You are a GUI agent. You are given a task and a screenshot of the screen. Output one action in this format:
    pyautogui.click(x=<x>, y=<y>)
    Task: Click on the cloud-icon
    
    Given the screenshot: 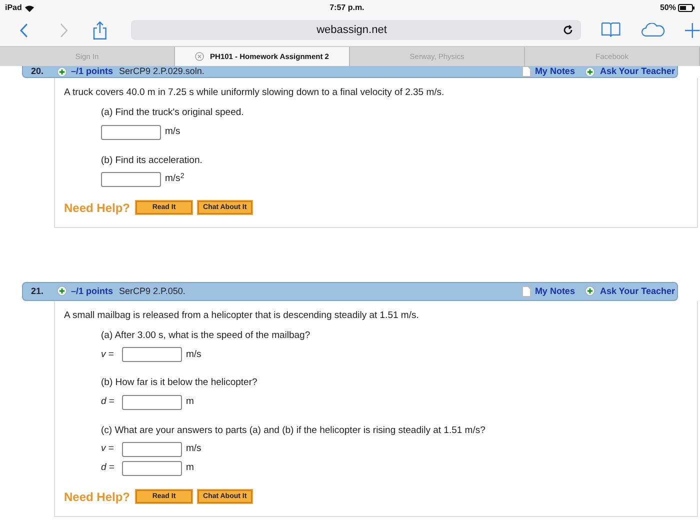 What is the action you would take?
    pyautogui.click(x=653, y=30)
    